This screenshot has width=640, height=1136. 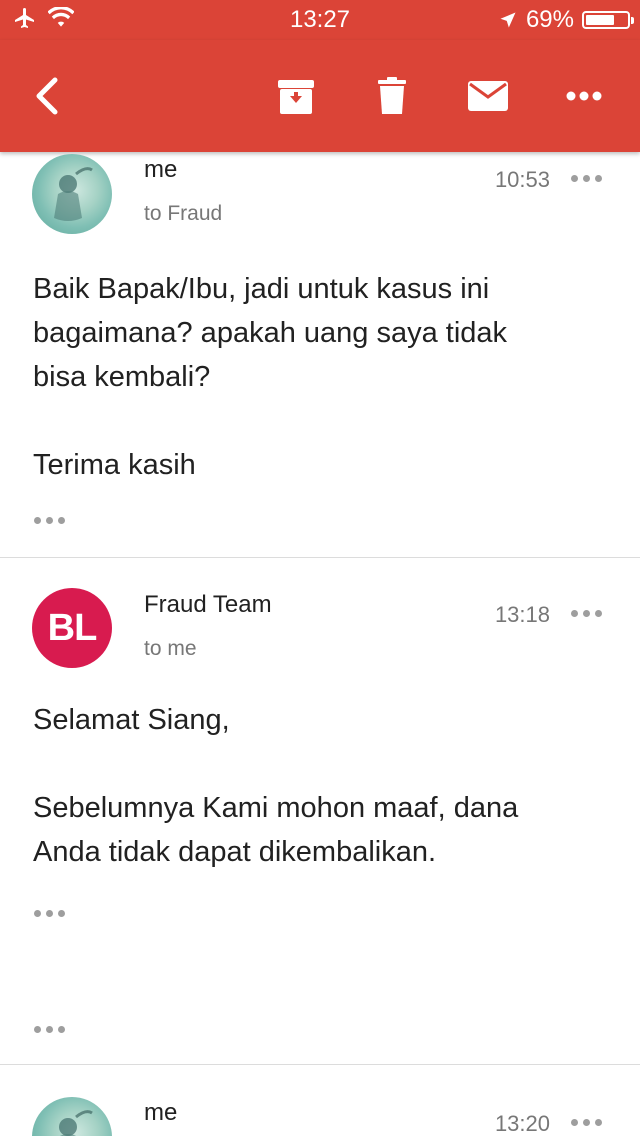 I want to click on mark-unread-button, so click(x=488, y=96).